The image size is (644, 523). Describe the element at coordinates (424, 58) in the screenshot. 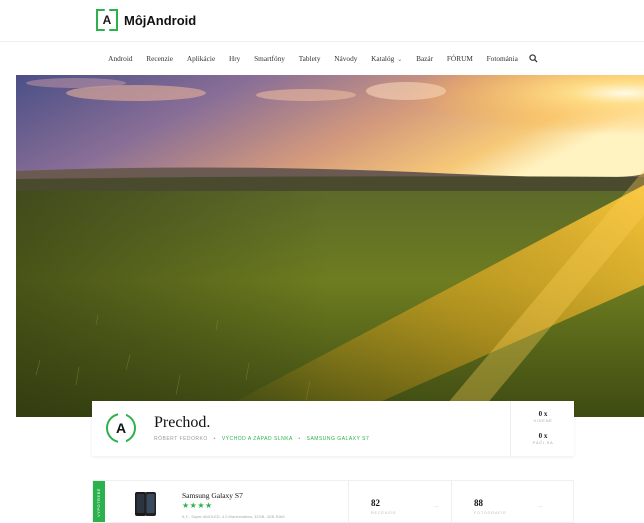

I see `nav-item-bazar: Bazár` at that location.